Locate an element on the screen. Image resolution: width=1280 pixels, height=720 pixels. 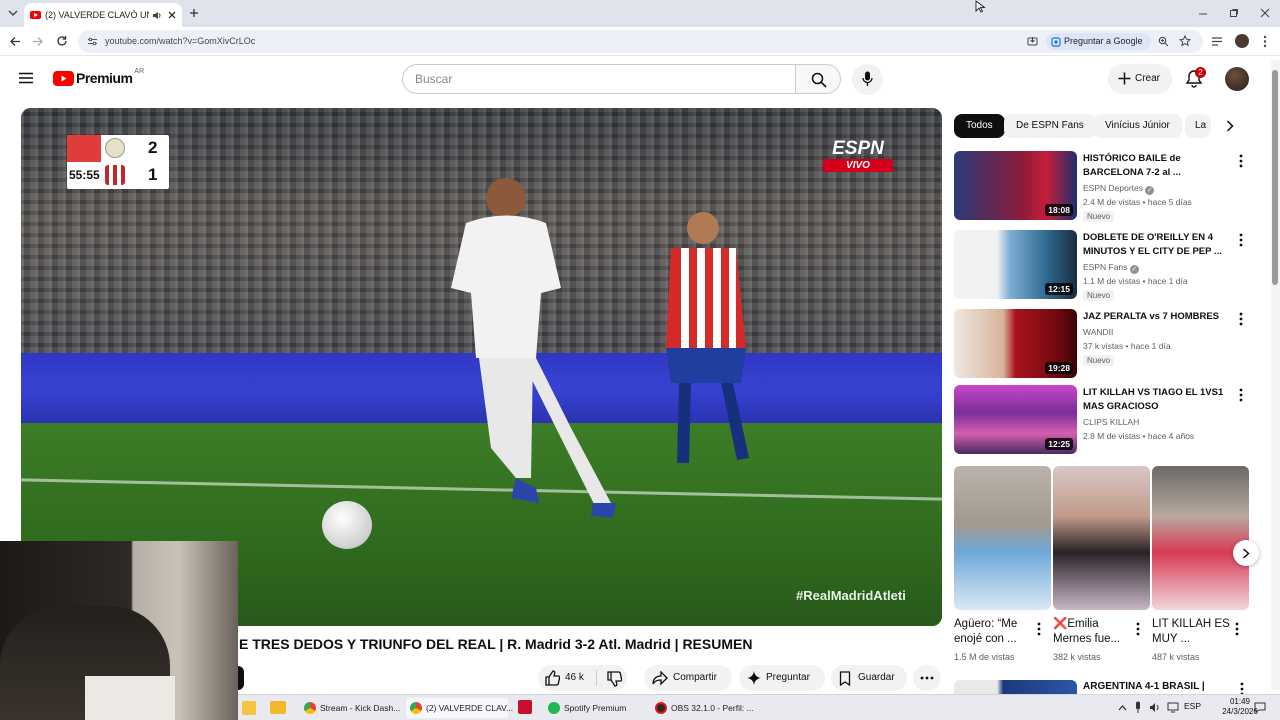
video-thumbnail: 12:15 is located at coordinates (1015, 264).